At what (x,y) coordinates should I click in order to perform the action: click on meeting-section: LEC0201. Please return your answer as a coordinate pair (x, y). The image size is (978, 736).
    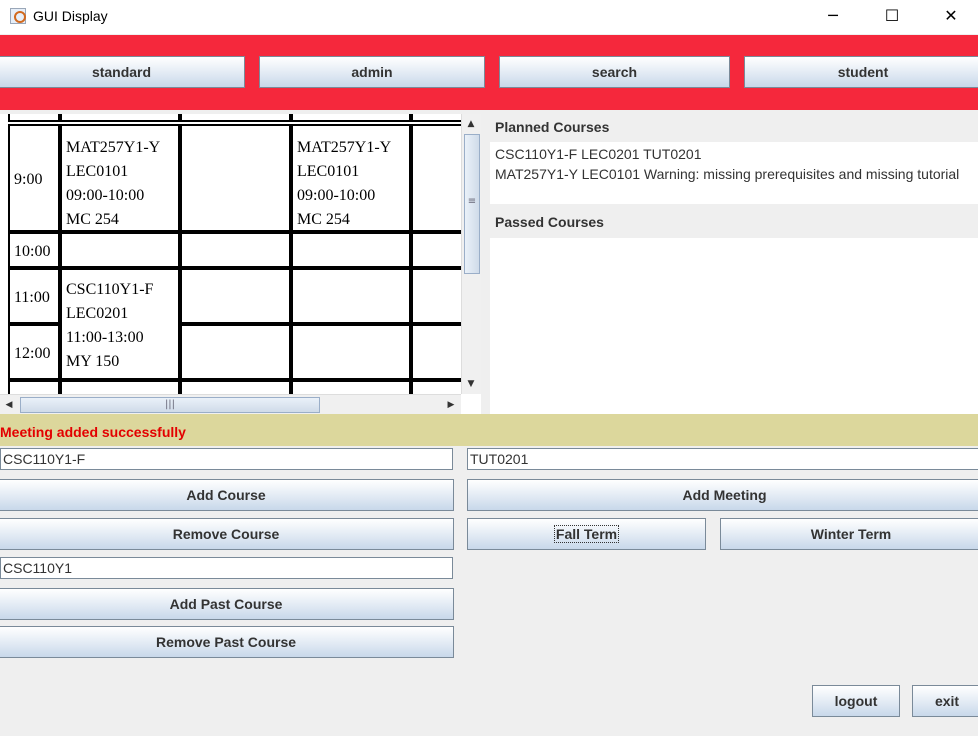
    Looking at the image, I should click on (97, 313).